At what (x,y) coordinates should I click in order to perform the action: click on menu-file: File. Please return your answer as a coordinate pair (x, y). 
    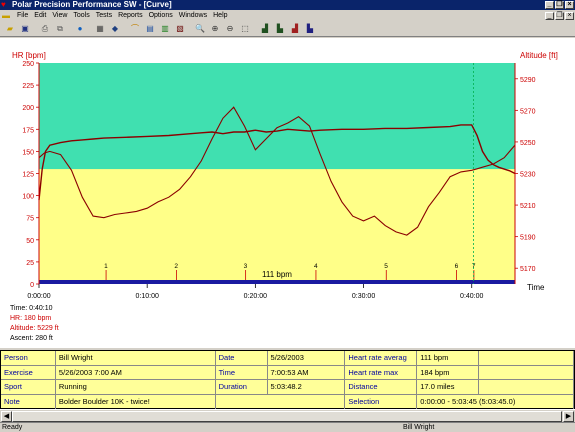
    Looking at the image, I should click on (22, 16).